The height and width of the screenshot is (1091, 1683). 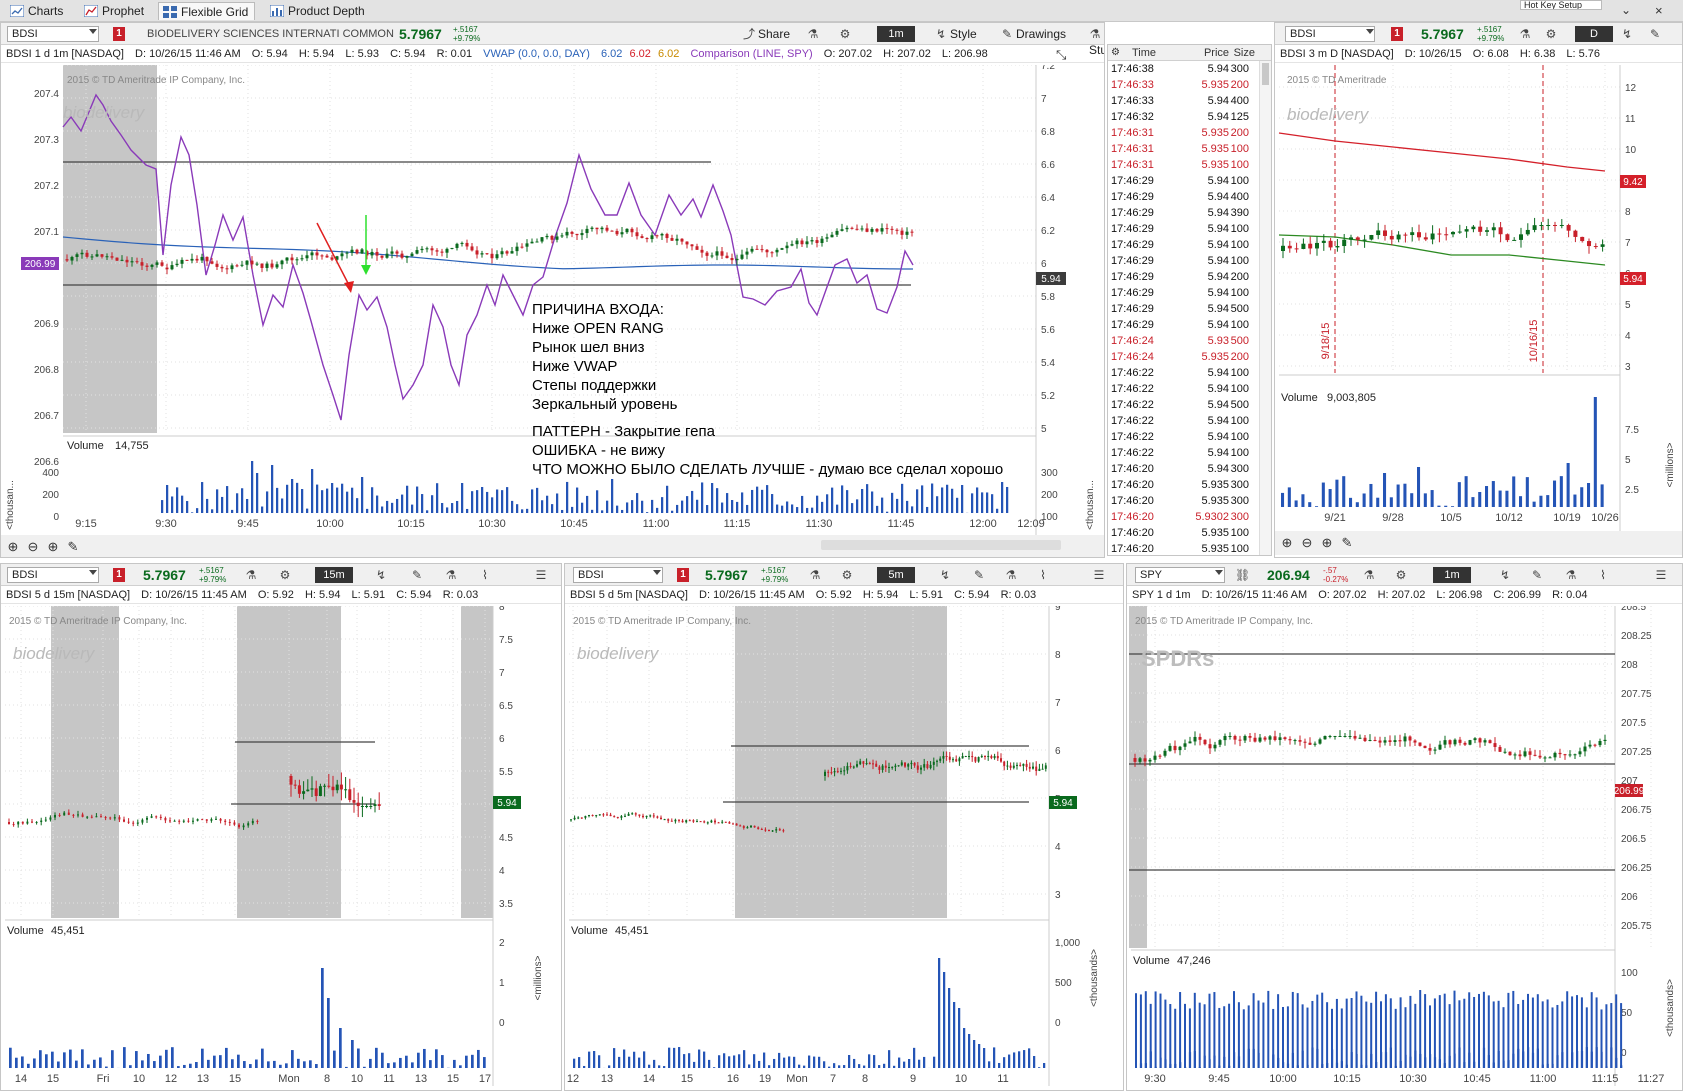 What do you see at coordinates (1061, 55) in the screenshot?
I see `collapse-icon: ⤡` at bounding box center [1061, 55].